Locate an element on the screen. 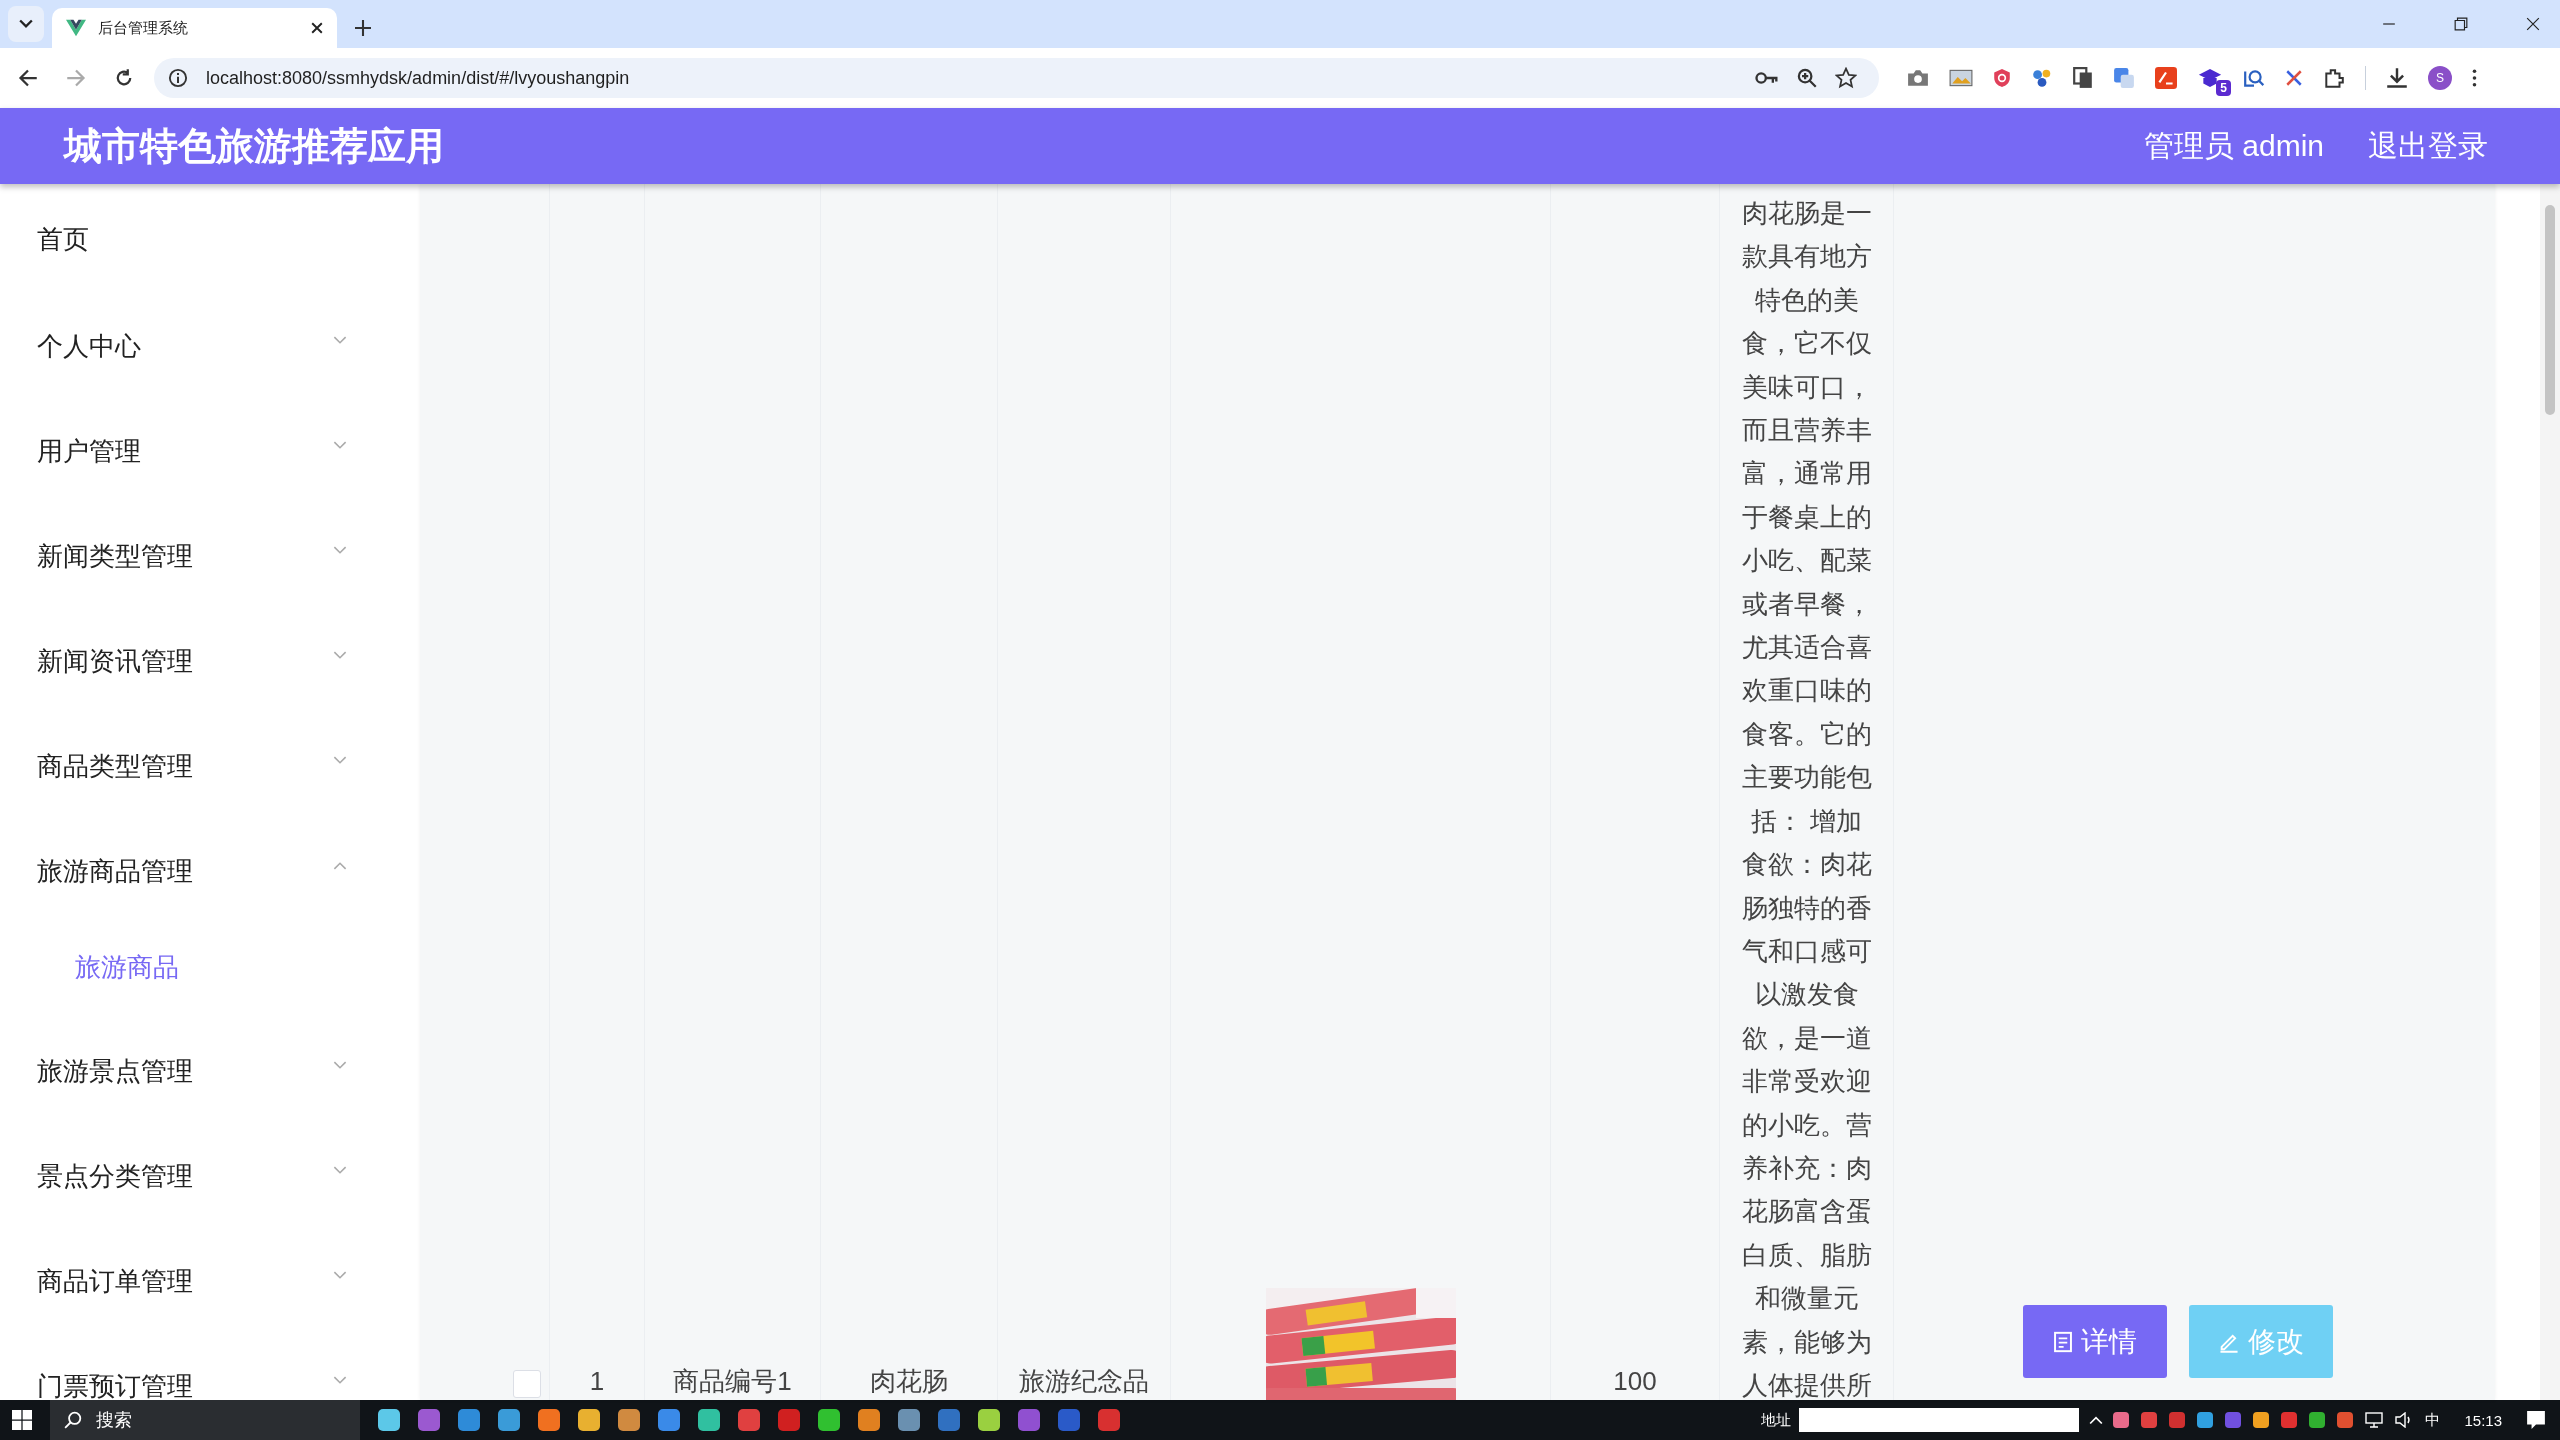  menu-item: 商品类型管理 is located at coordinates (187, 766).